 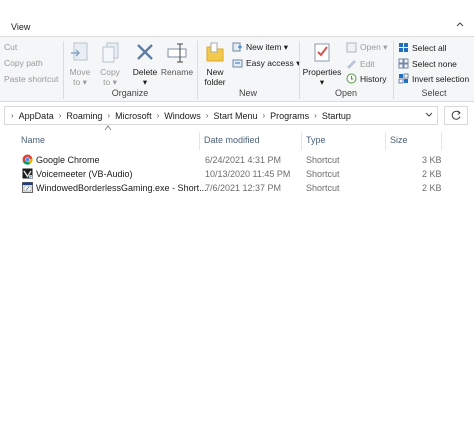 What do you see at coordinates (110, 77) in the screenshot?
I see `copy-to-label: Copy to ▾` at bounding box center [110, 77].